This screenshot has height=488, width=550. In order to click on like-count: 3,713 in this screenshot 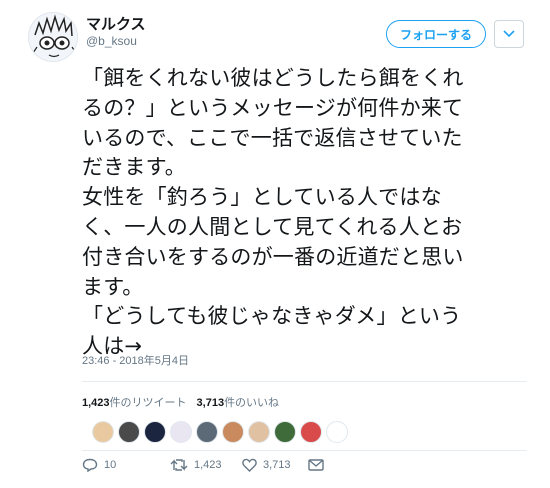, I will do `click(277, 465)`.